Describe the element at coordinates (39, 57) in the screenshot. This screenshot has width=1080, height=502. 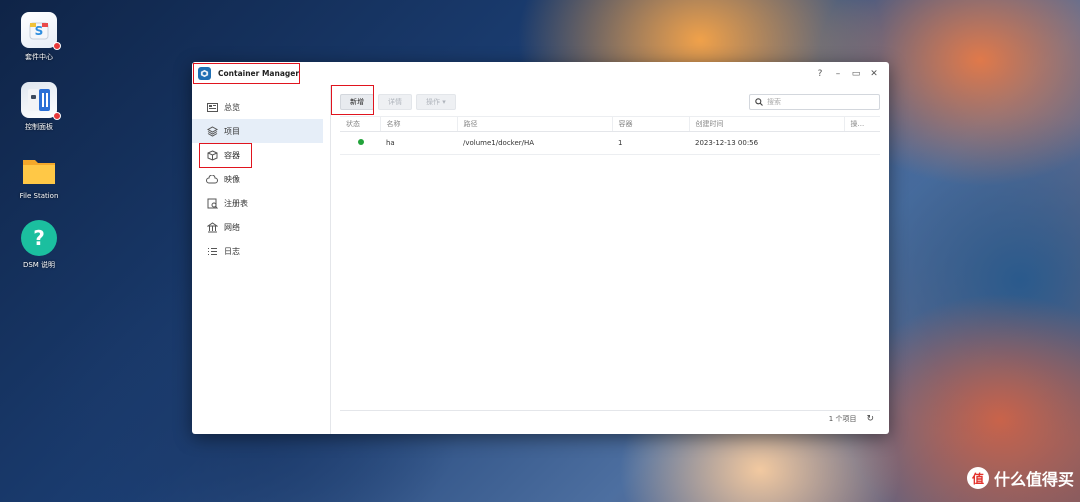
I see `desktop-icon-label: 套件中心` at that location.